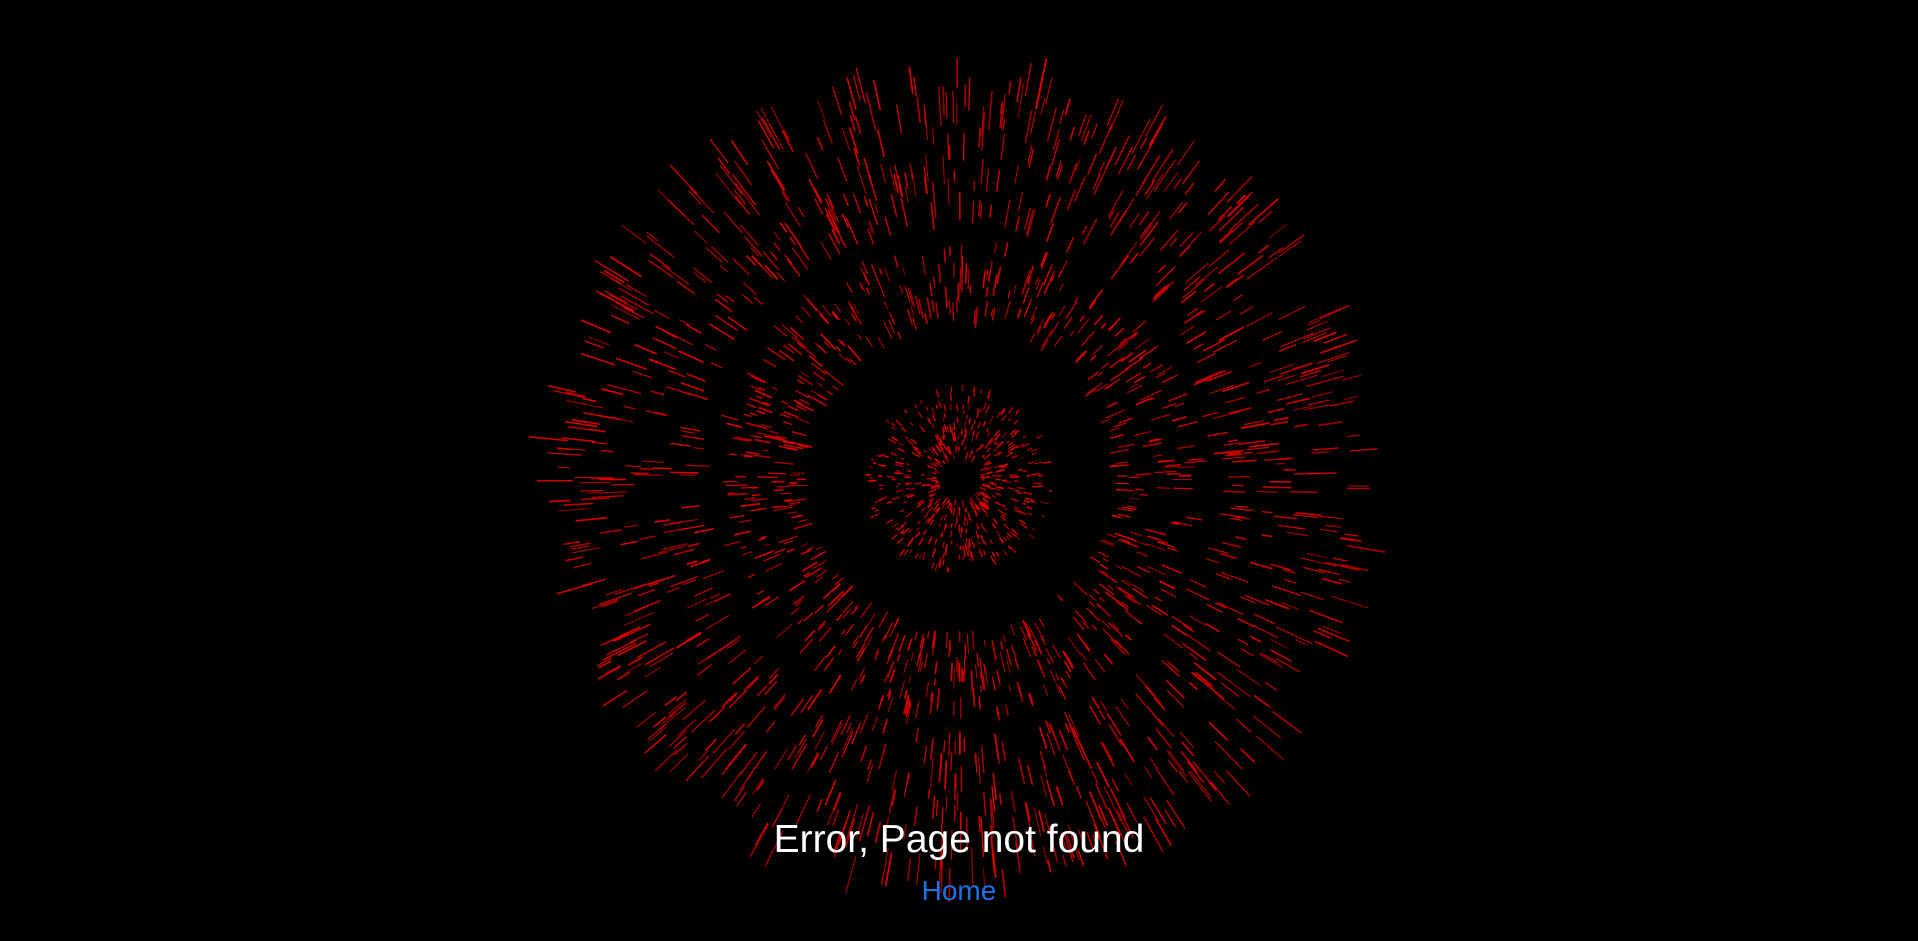 The image size is (1918, 941). I want to click on home-link-container: Home, so click(959, 891).